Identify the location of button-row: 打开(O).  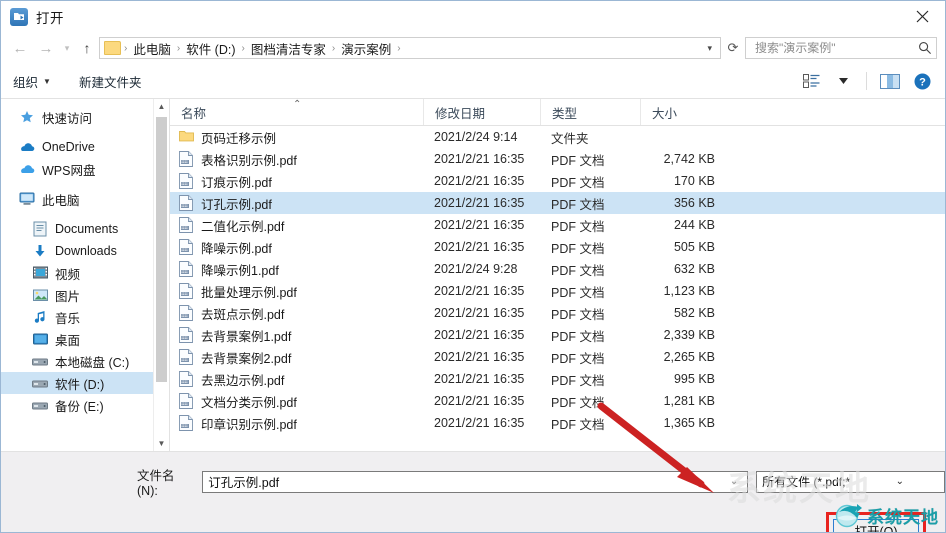
(473, 522).